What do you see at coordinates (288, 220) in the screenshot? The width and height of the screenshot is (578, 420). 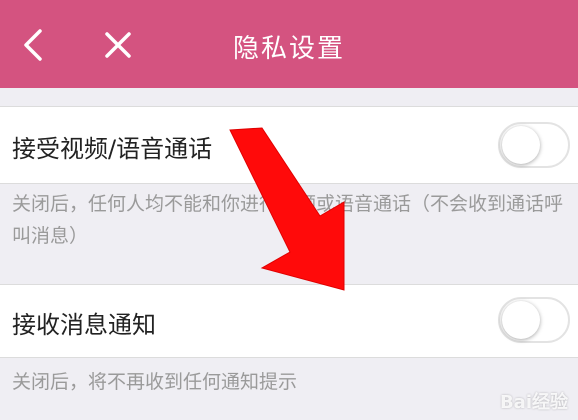 I see `setting-description-video-call: 关闭后，任何人均不能和你进行视频或语音通话（不会收到通话呼叫消息）` at bounding box center [288, 220].